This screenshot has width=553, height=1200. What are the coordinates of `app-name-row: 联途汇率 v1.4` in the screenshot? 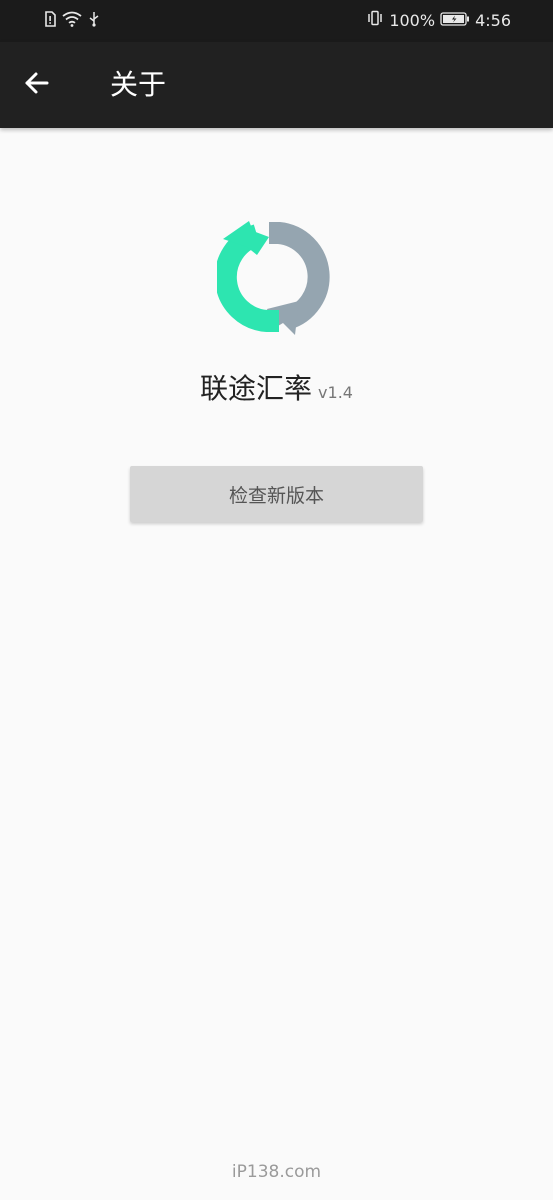 It's located at (276, 387).